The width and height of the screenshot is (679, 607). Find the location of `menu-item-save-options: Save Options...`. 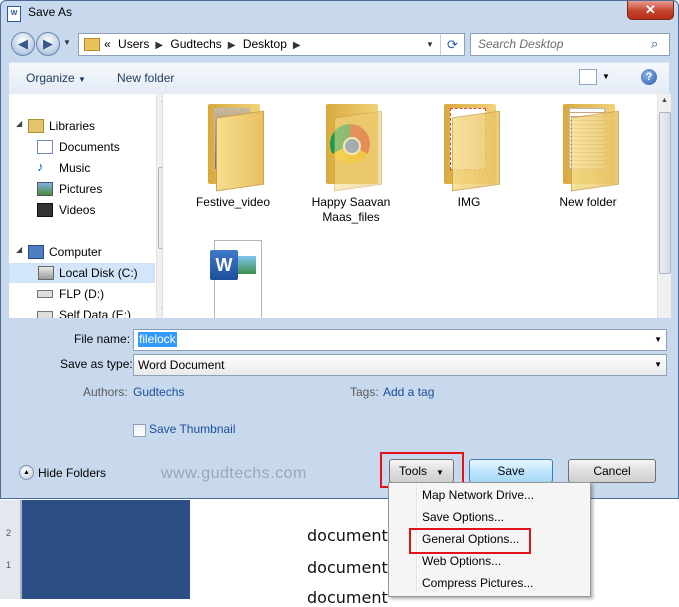

menu-item-save-options: Save Options... is located at coordinates (463, 517).